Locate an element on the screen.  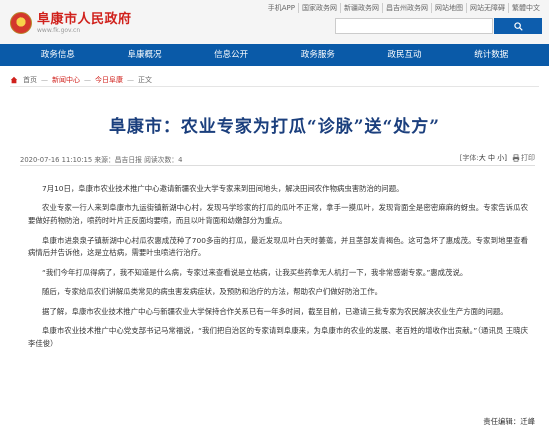
search-icon is located at coordinates (518, 26).